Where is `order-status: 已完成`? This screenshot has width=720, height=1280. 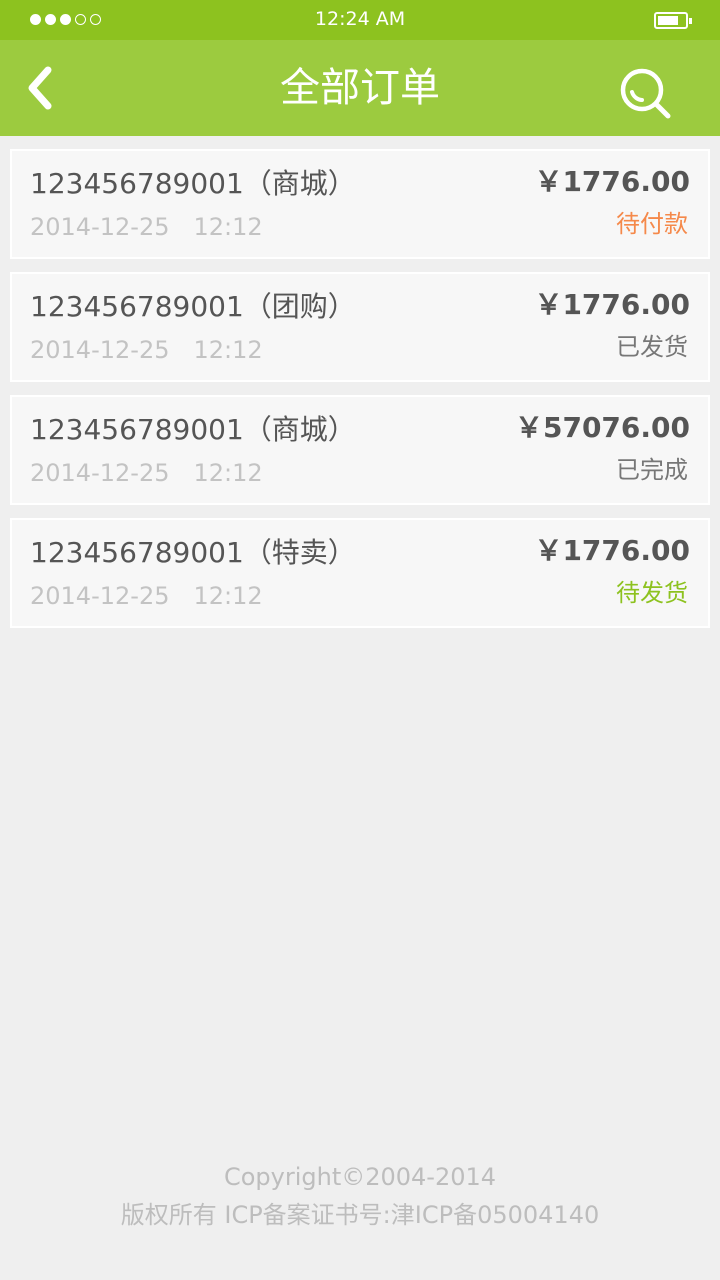 order-status: 已完成 is located at coordinates (652, 470).